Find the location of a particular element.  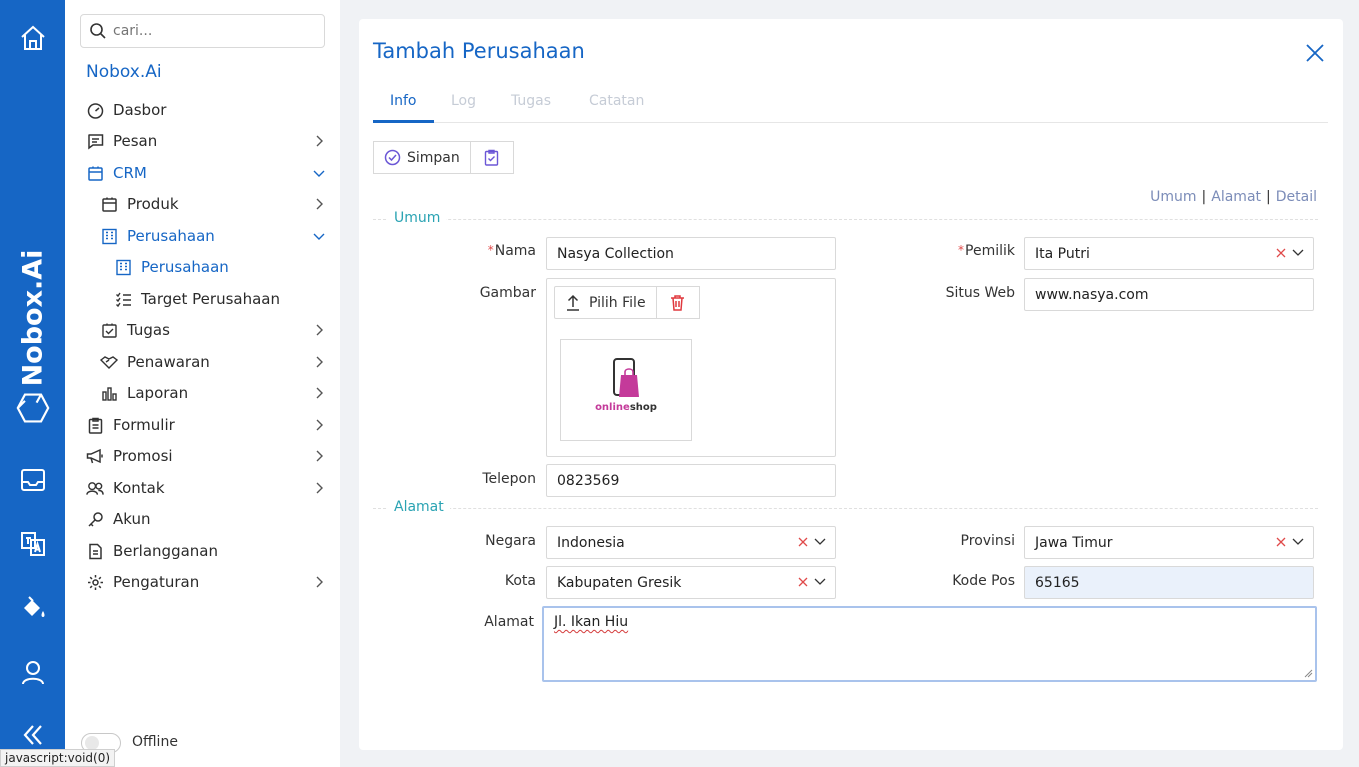

nama-field: Nasya Collection is located at coordinates (691, 253).